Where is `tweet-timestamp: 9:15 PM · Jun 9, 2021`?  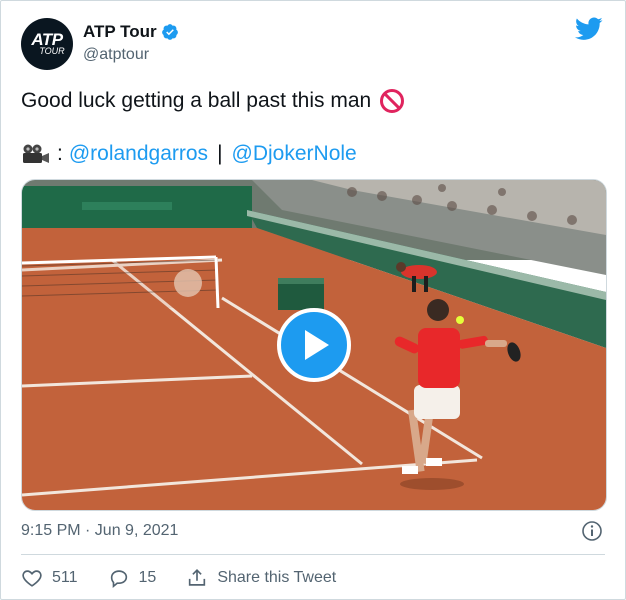 tweet-timestamp: 9:15 PM · Jun 9, 2021 is located at coordinates (99, 531).